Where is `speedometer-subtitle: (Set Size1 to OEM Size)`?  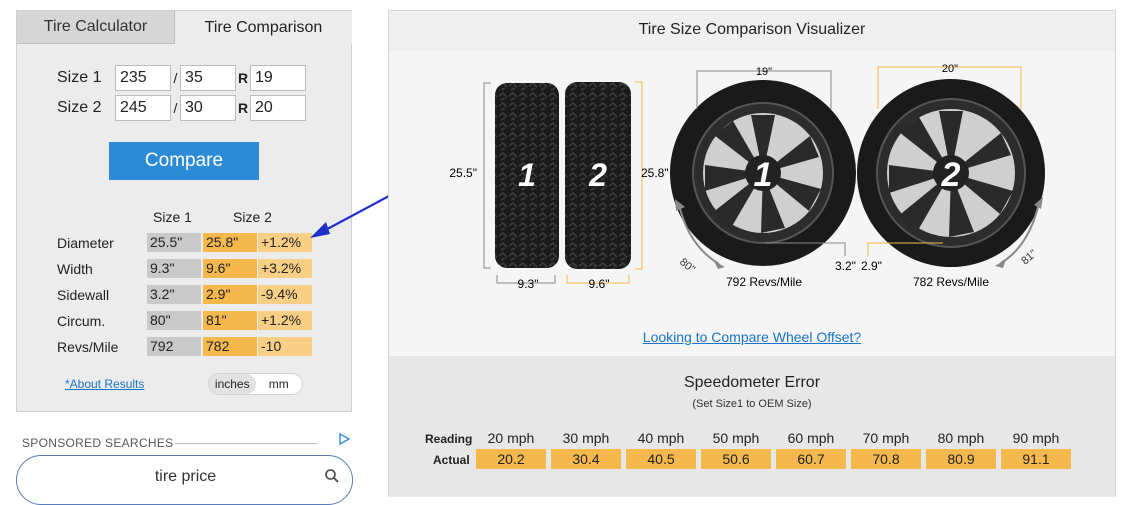
speedometer-subtitle: (Set Size1 to OEM Size) is located at coordinates (752, 404).